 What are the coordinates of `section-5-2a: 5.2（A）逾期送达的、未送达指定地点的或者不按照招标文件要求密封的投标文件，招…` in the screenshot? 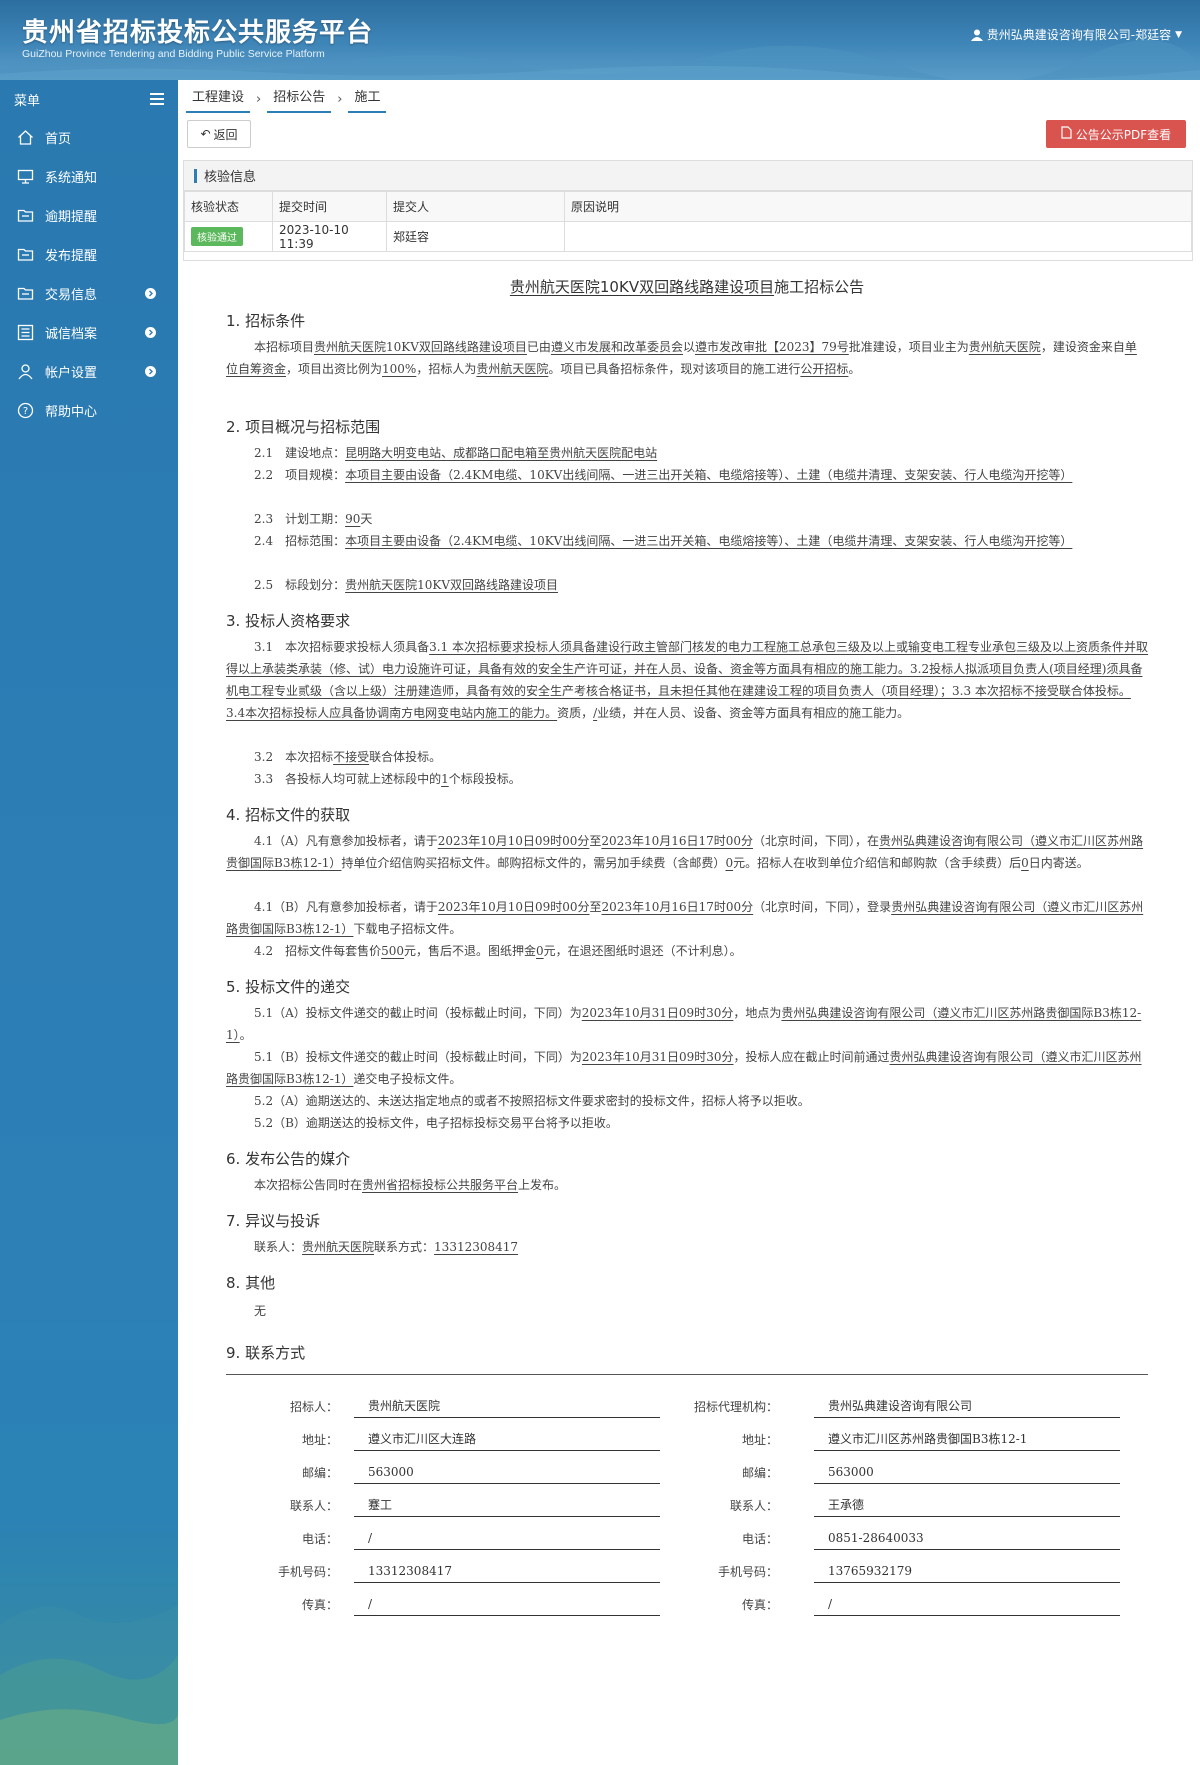 It's located at (532, 1101).